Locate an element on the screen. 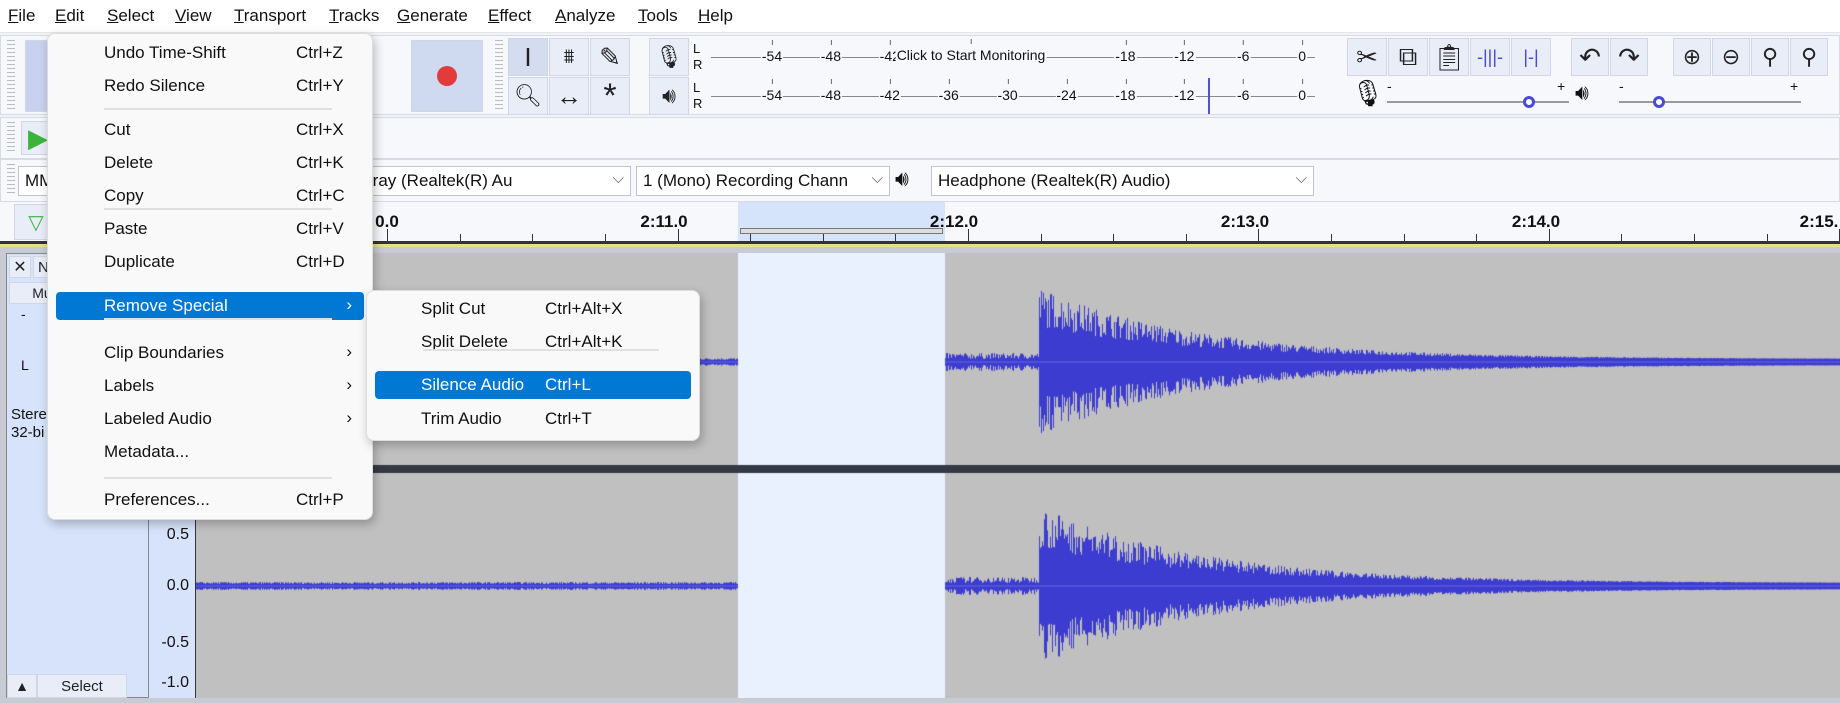 The width and height of the screenshot is (1840, 703). undo-button: ↶ is located at coordinates (1590, 57).